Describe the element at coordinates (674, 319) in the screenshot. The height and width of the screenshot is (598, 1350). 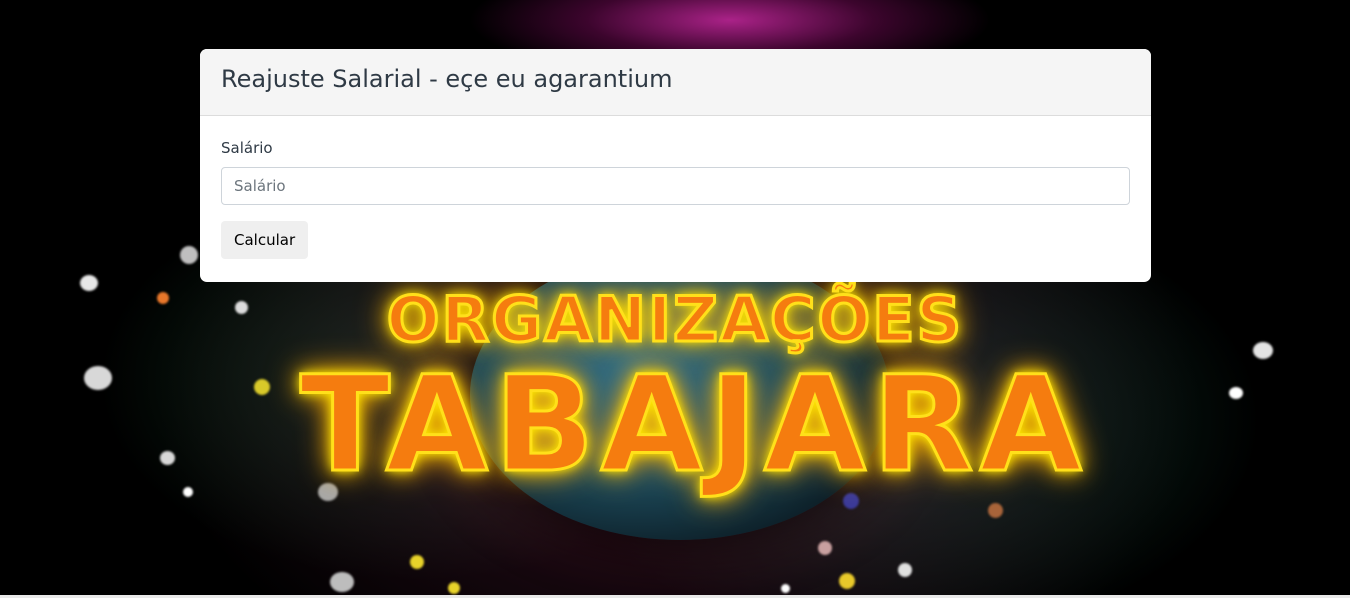
I see `logo-line1: ORGANIZAÇÕES` at that location.